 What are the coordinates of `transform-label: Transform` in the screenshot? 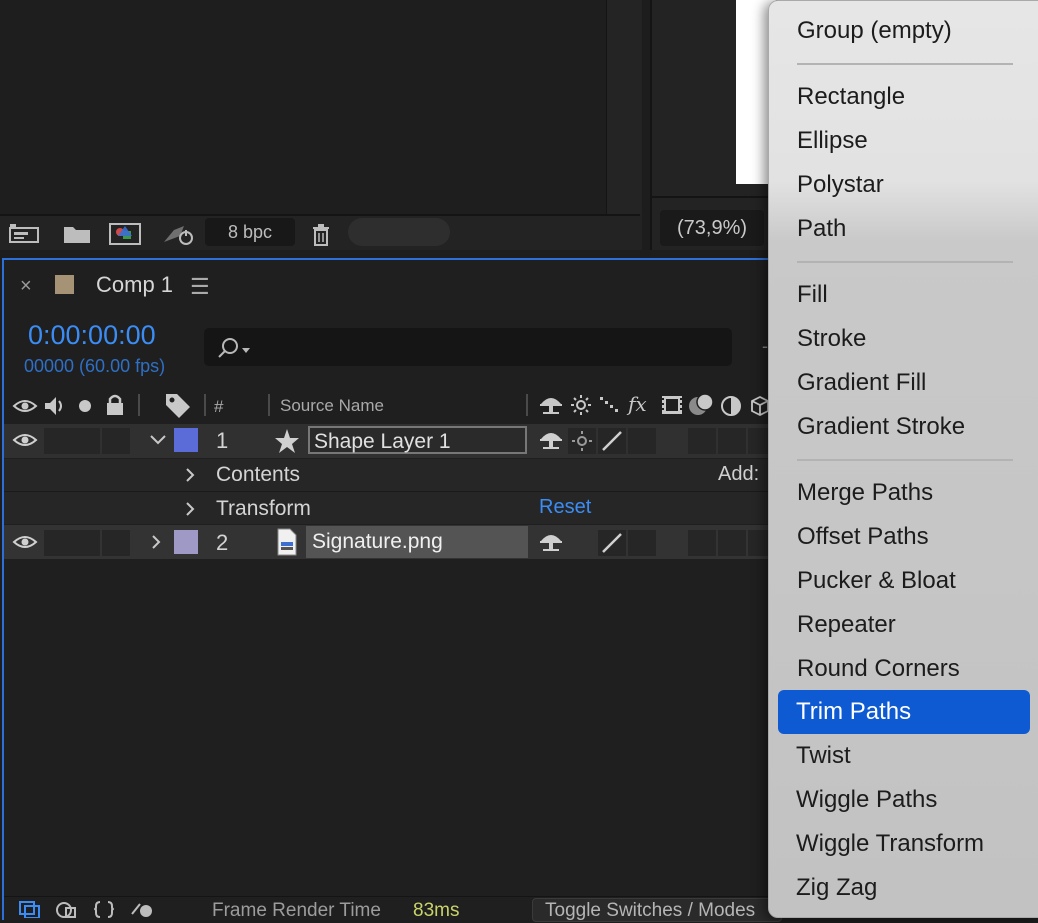 It's located at (263, 509).